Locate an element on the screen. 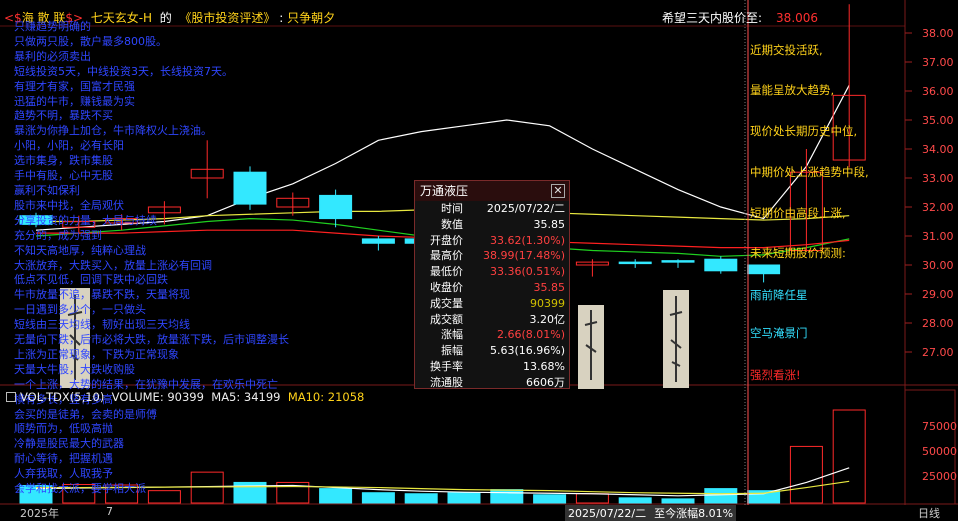 The height and width of the screenshot is (521, 958). poem-line: 只赚趋势明确的 is located at coordinates (52, 26).